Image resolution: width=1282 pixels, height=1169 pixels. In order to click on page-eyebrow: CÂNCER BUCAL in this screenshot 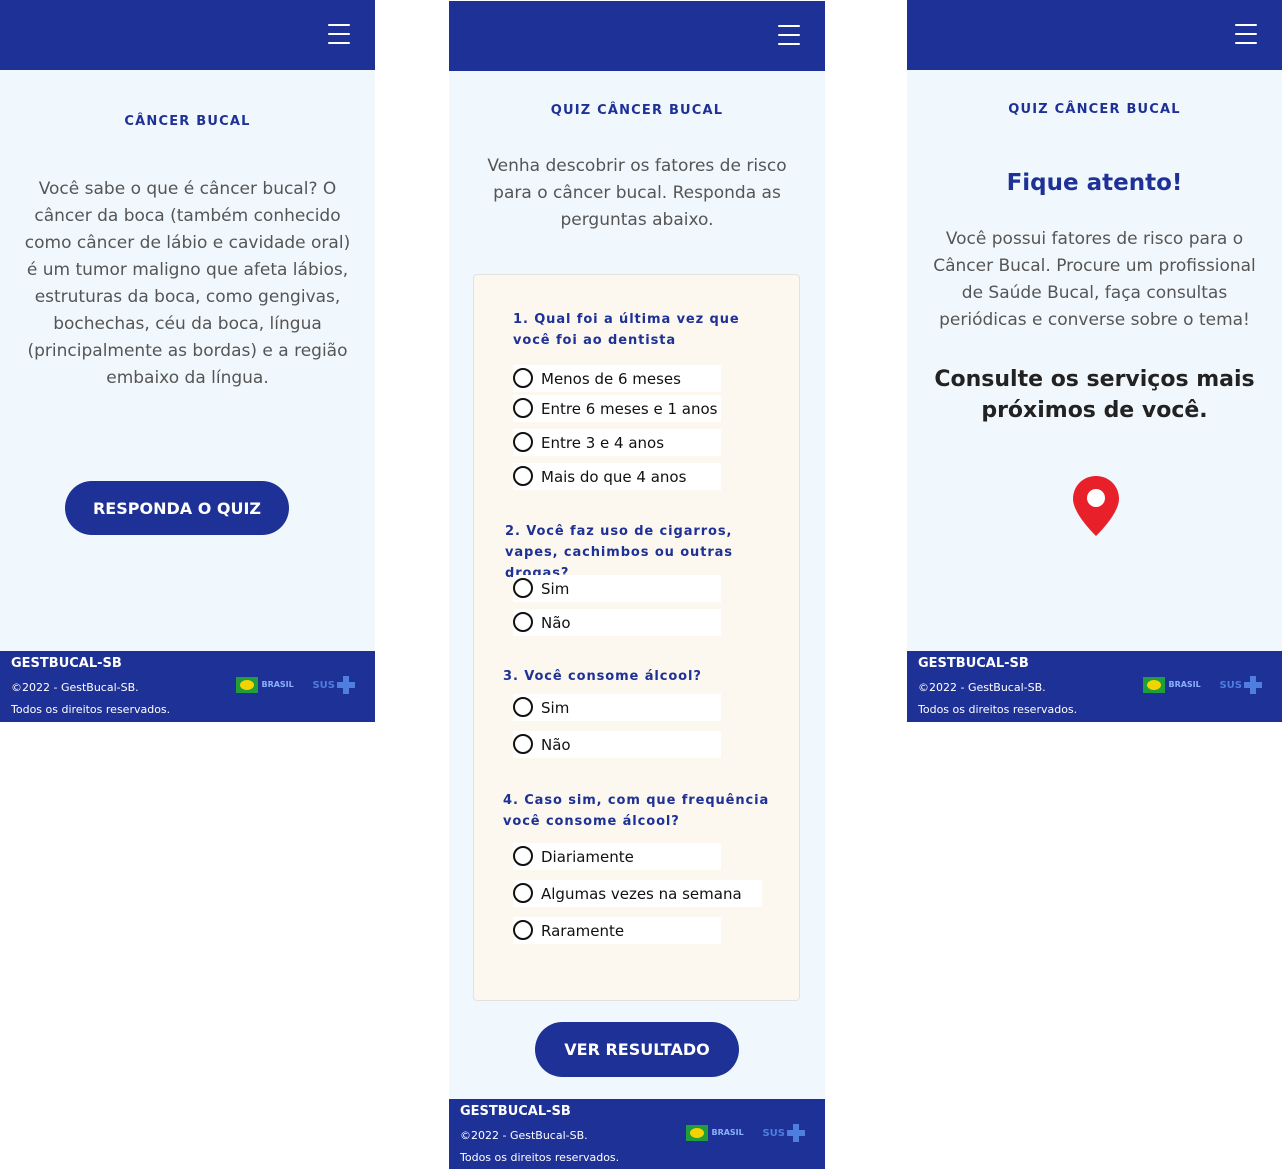, I will do `click(187, 121)`.